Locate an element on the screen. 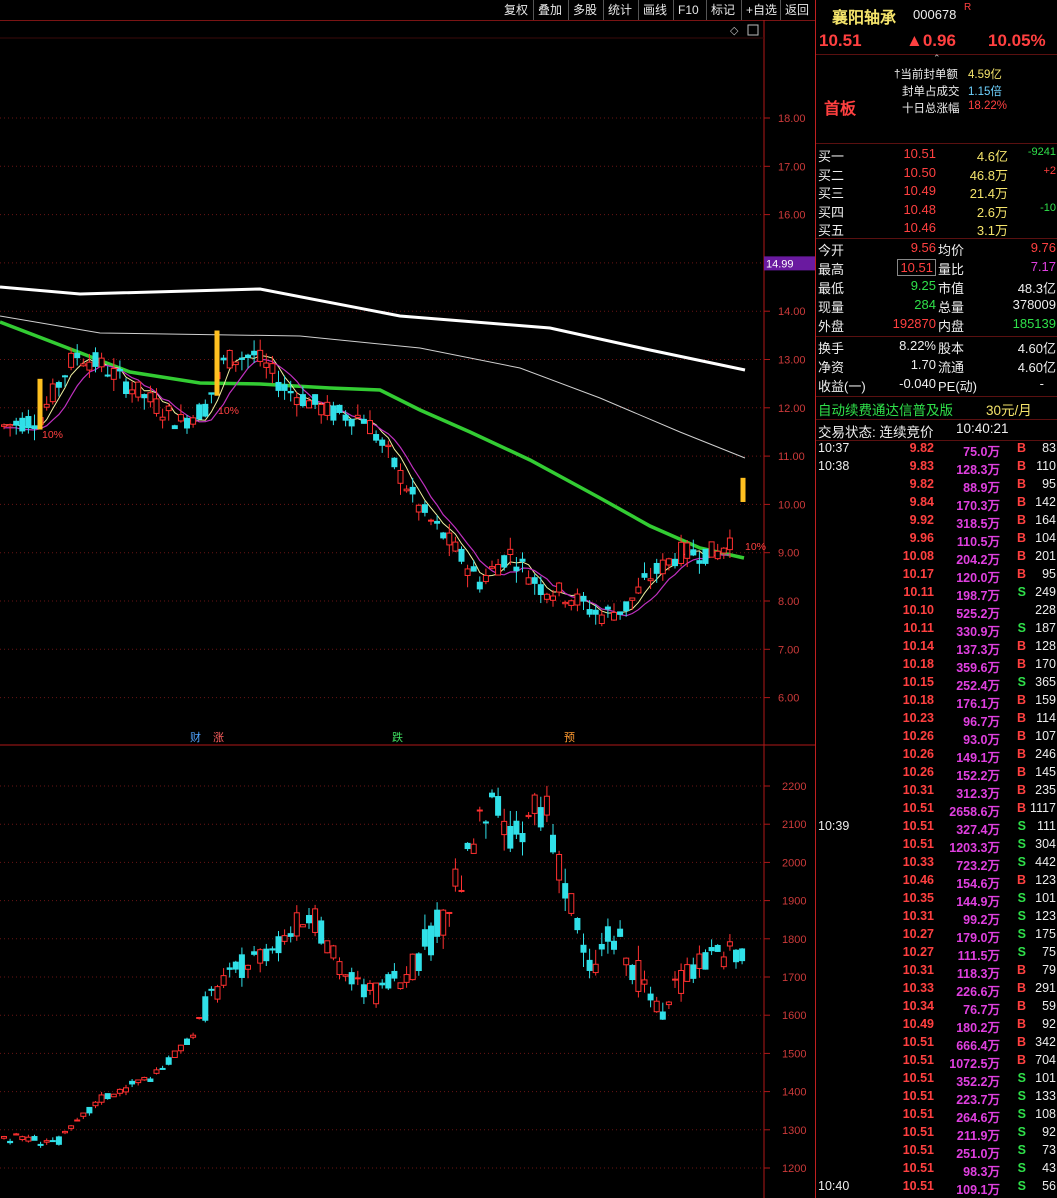 The image size is (1057, 1198). price-change-pct: 10.05% is located at coordinates (1017, 40).